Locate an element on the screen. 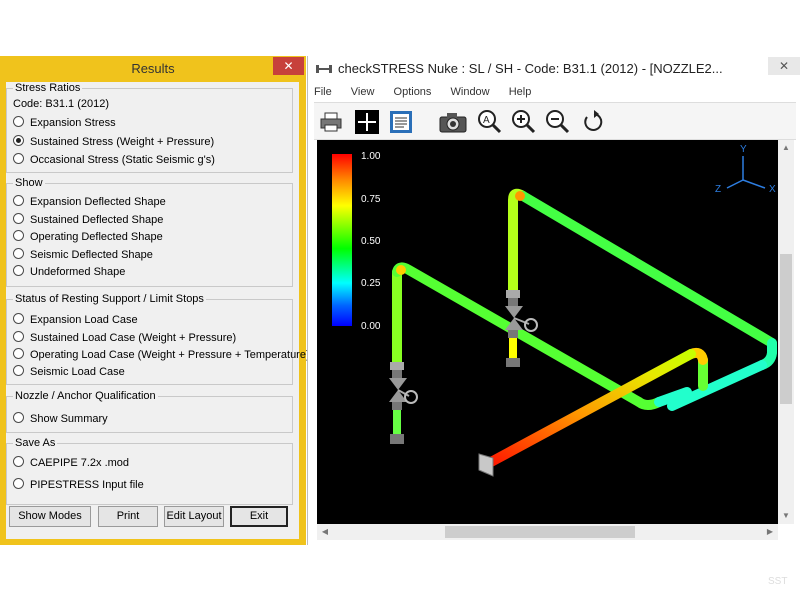 The height and width of the screenshot is (600, 800). radio-label: Sustained Load Case (Weight + Pressure) is located at coordinates (133, 338).